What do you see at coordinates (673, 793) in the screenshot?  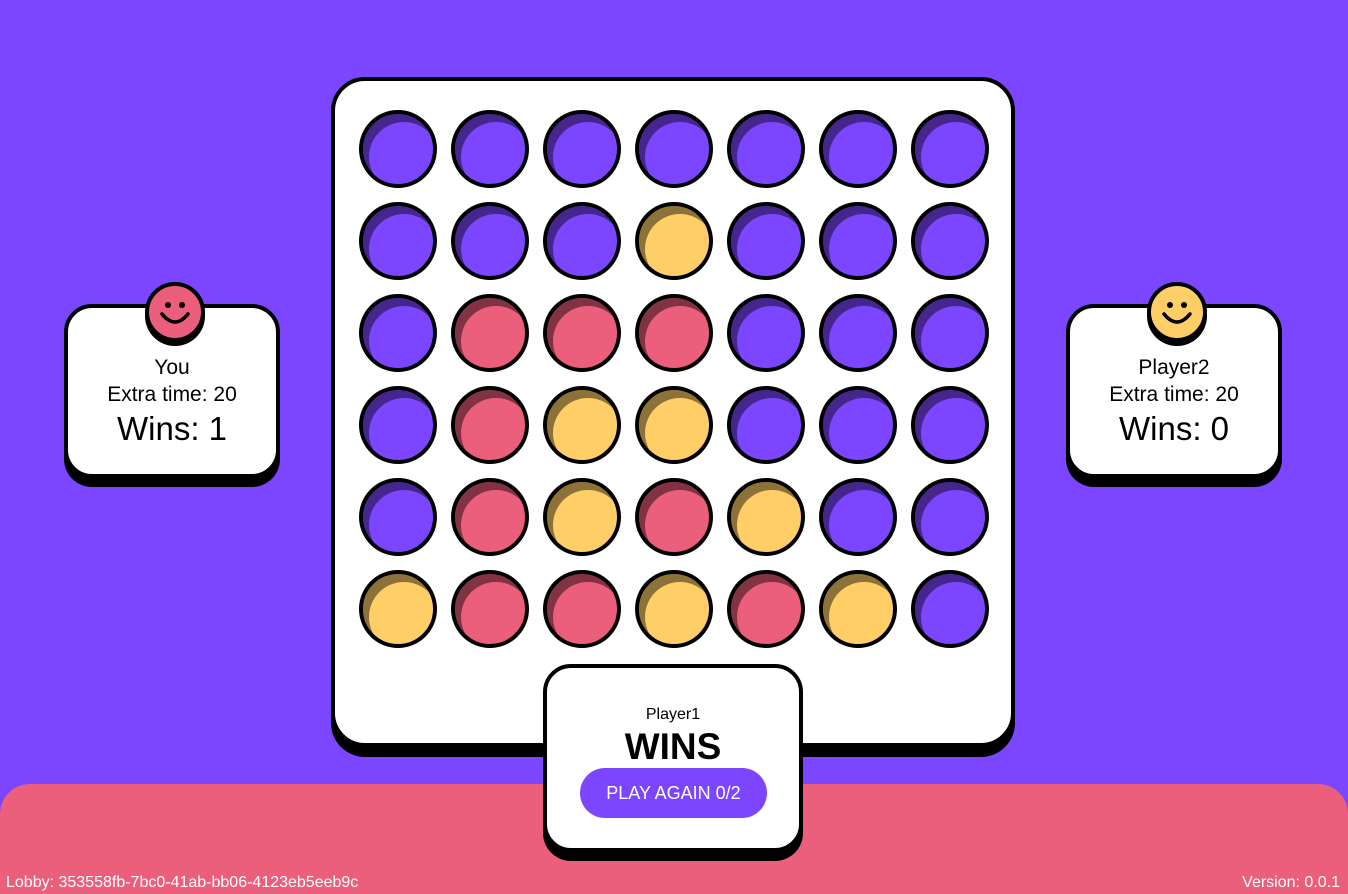 I see `play-again-button: PLAY AGAIN 0/2` at bounding box center [673, 793].